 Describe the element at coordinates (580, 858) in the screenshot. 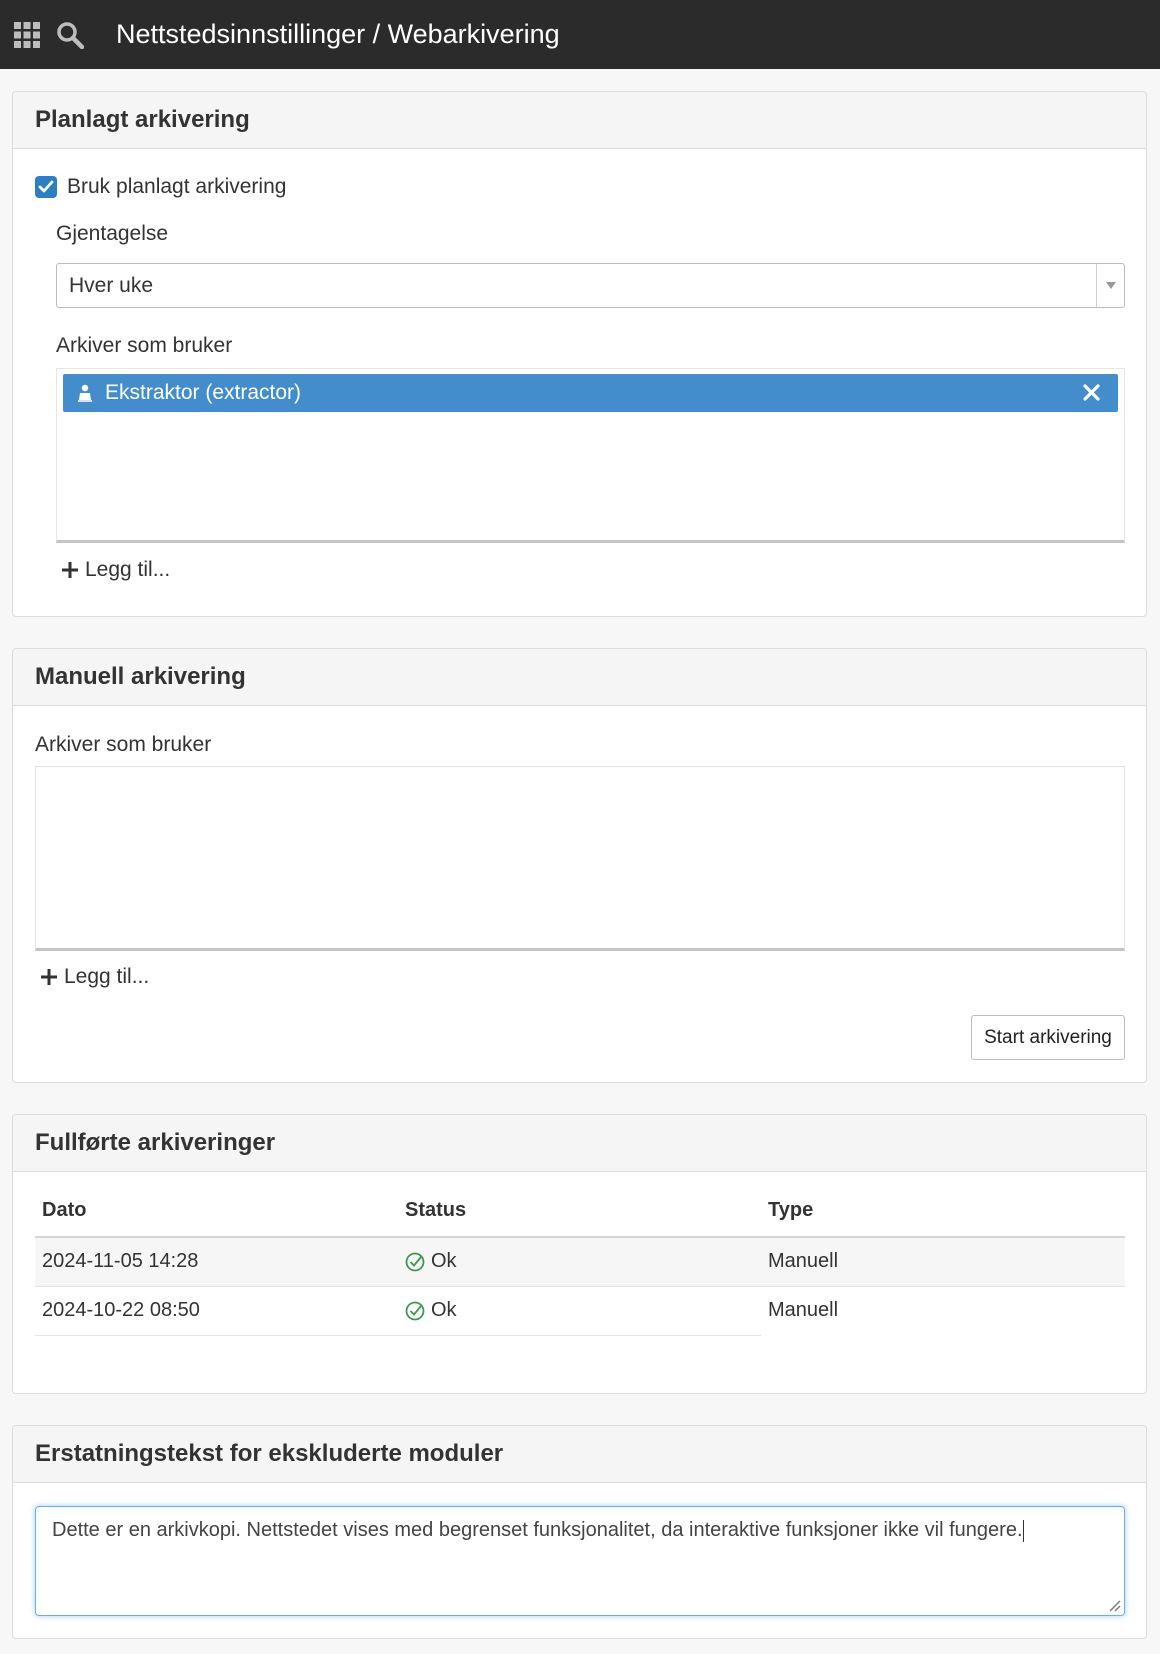

I see `manual-user-list` at that location.